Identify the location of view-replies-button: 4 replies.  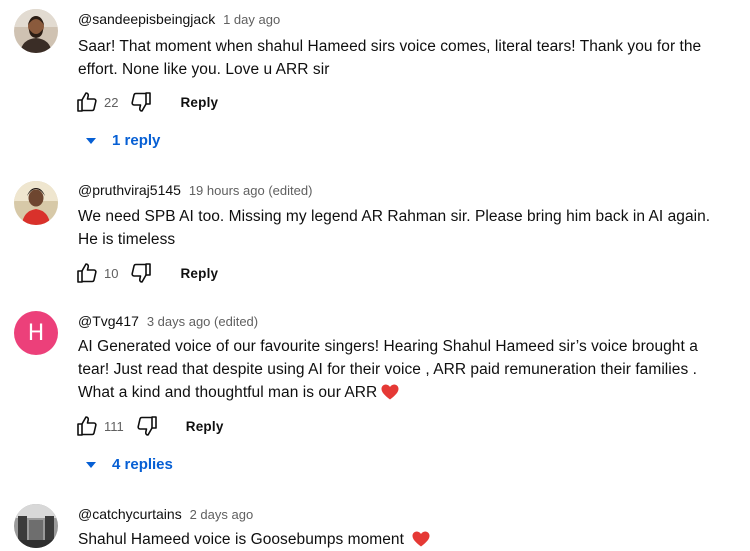
(128, 464).